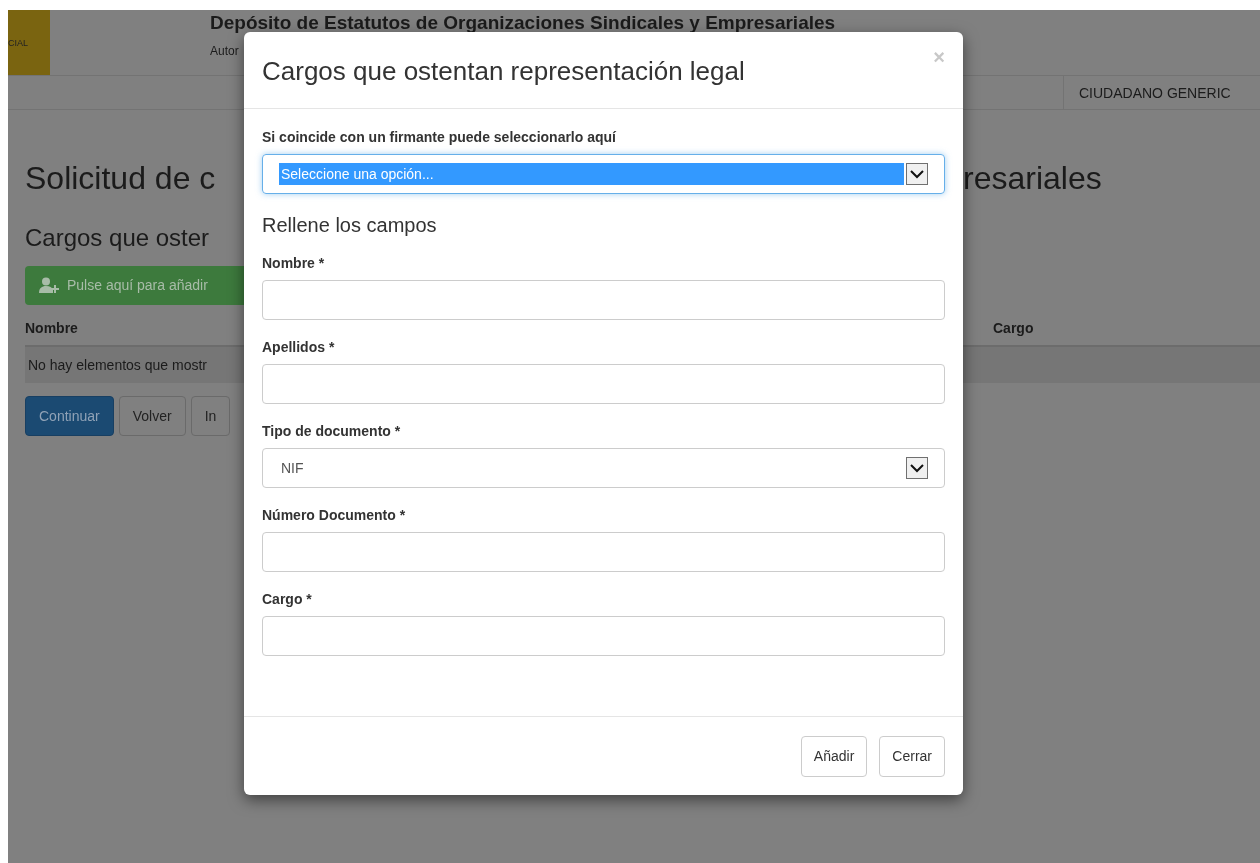 Image resolution: width=1260 pixels, height=863 pixels. What do you see at coordinates (603, 468) in the screenshot?
I see `select-field: NIF` at bounding box center [603, 468].